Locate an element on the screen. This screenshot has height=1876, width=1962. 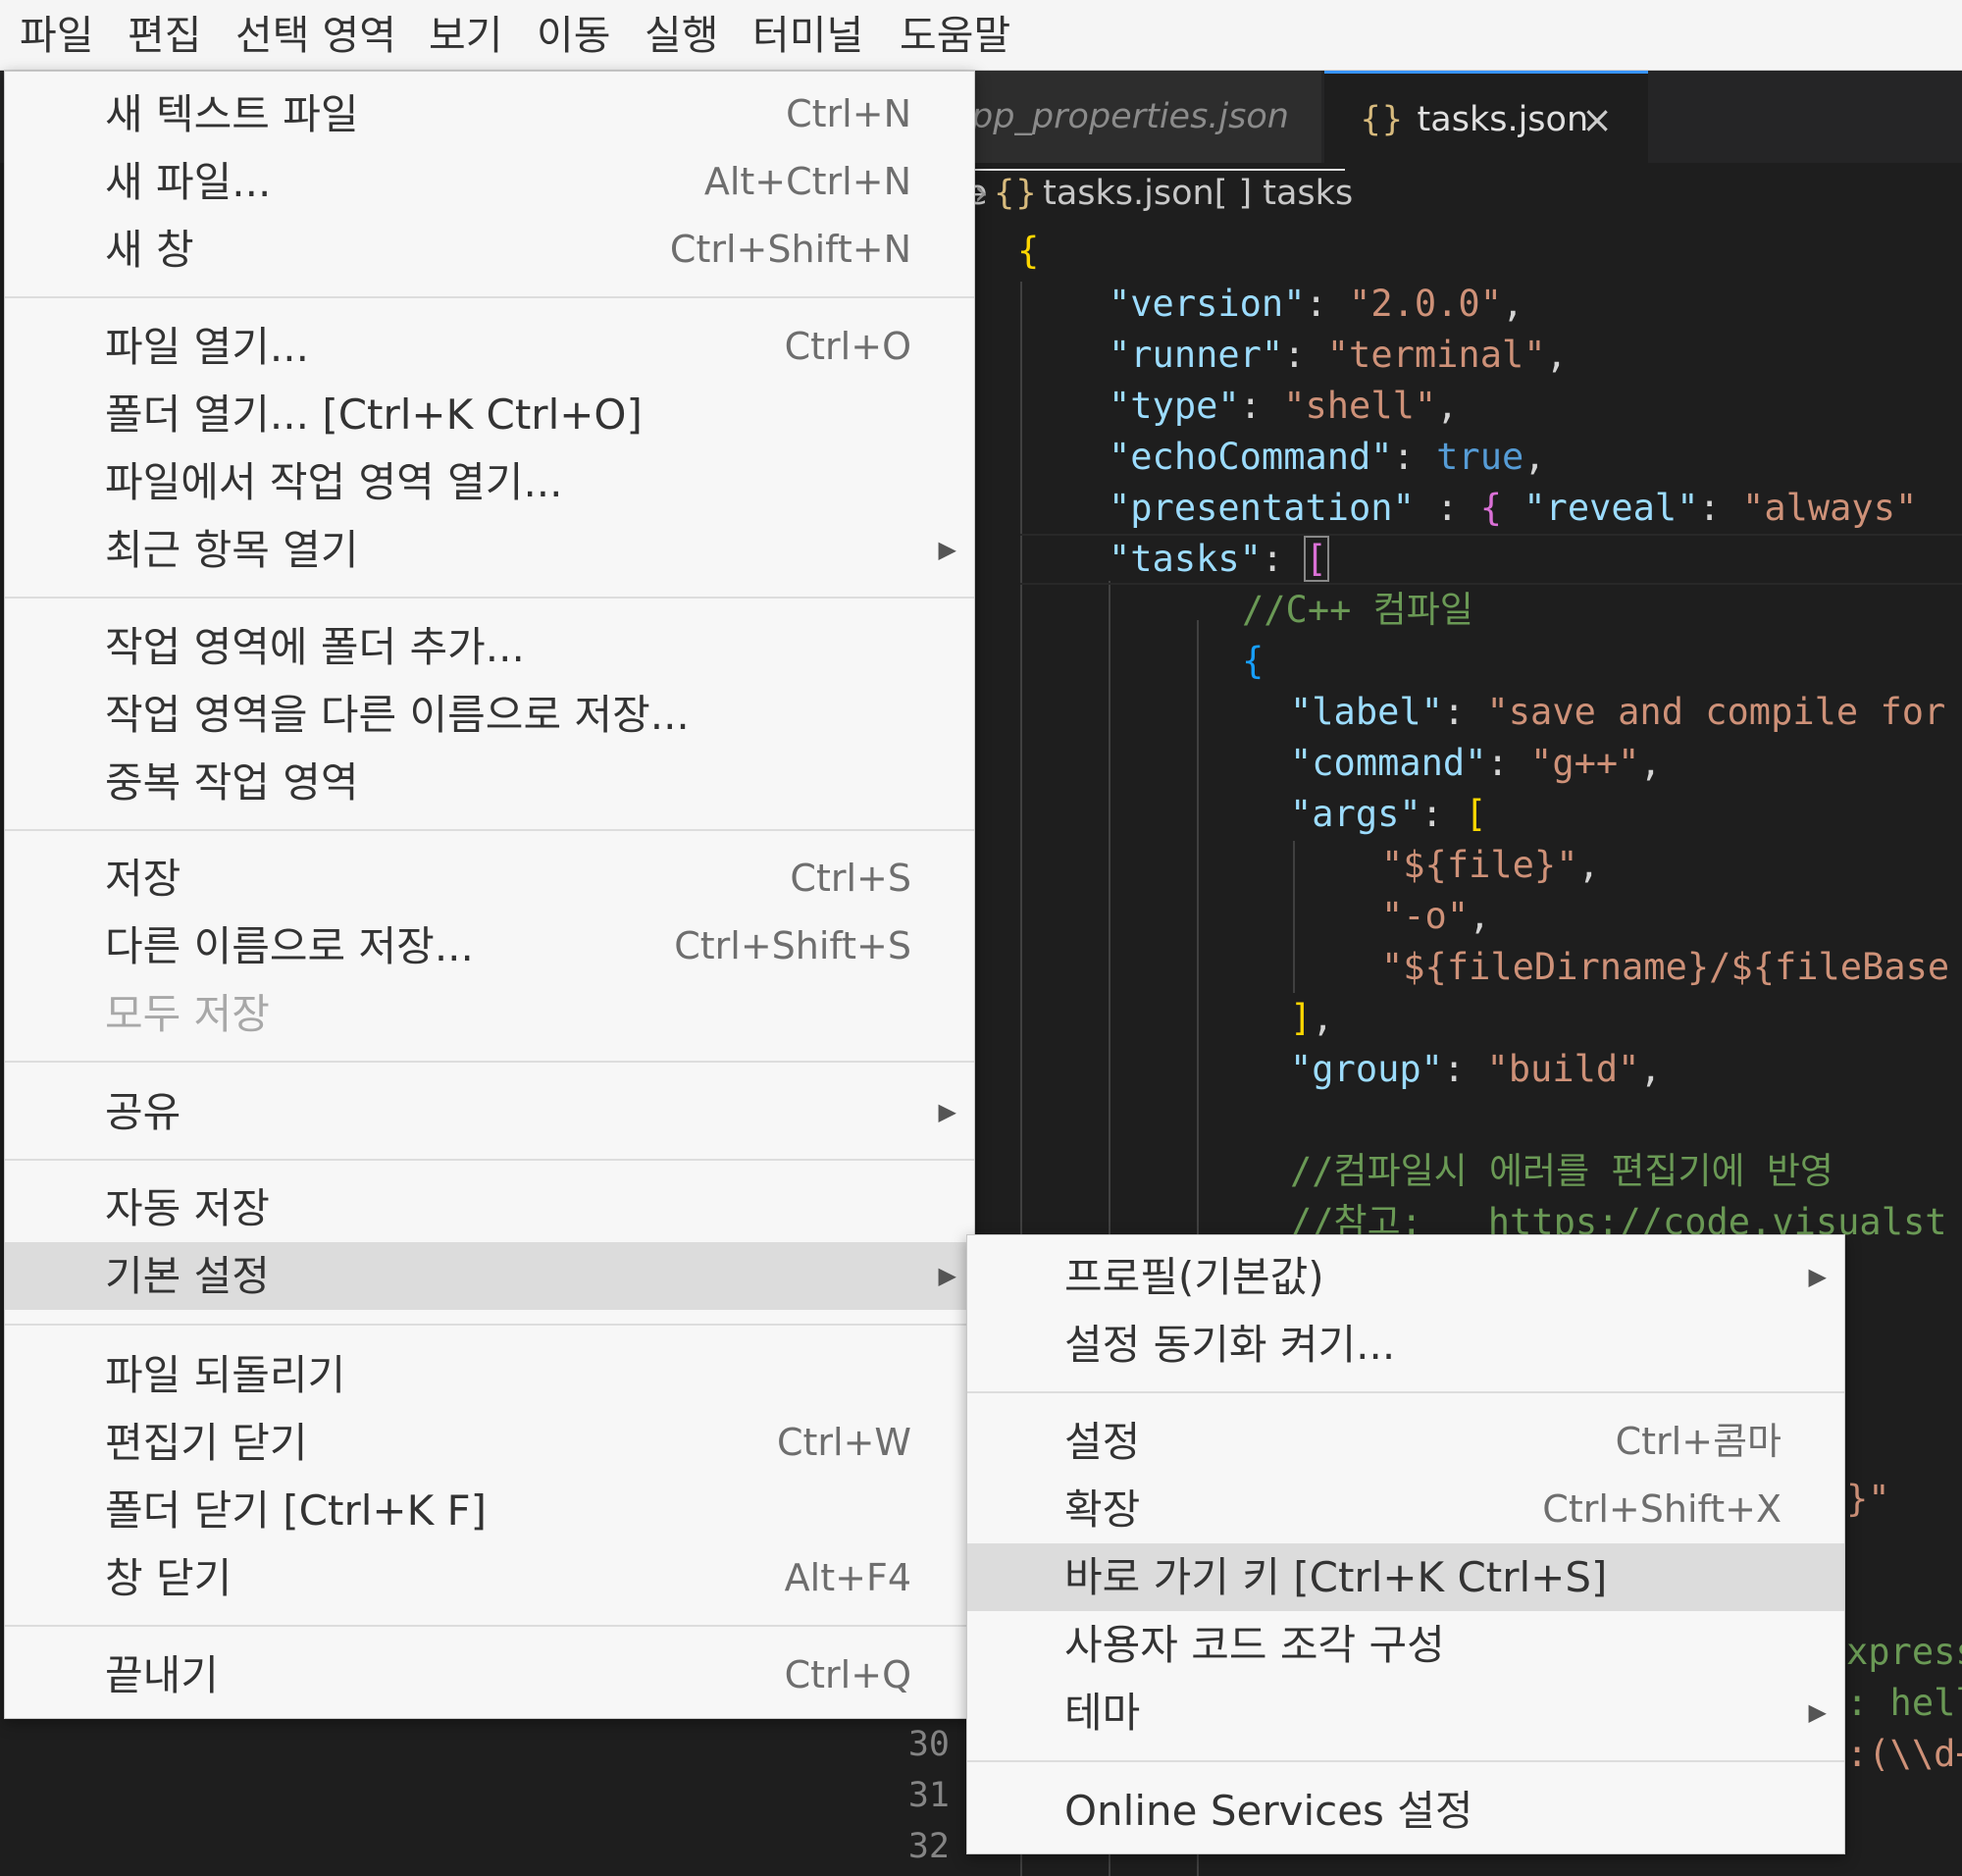
menu-item-auto-save: 자동 저장 is located at coordinates (489, 1208).